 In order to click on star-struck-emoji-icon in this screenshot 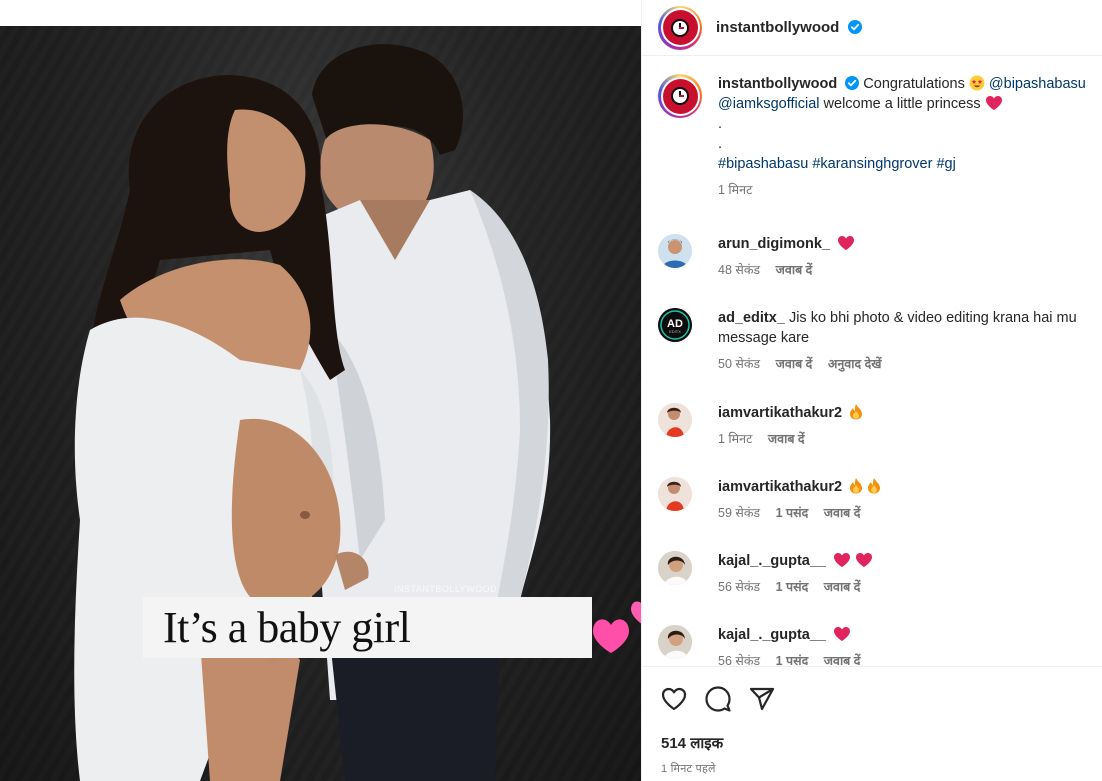, I will do `click(977, 83)`.